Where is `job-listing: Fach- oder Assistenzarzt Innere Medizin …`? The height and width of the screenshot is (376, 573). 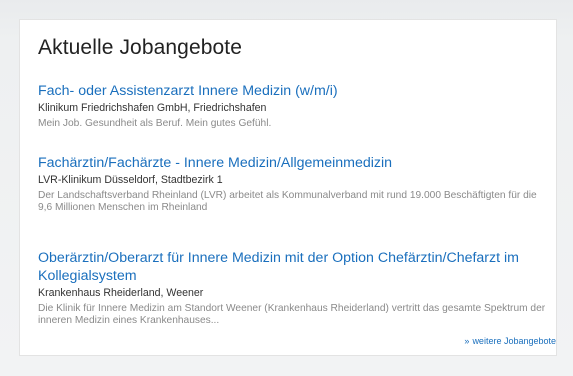
job-listing: Fach- oder Assistenzarzt Innere Medizin … is located at coordinates (295, 106).